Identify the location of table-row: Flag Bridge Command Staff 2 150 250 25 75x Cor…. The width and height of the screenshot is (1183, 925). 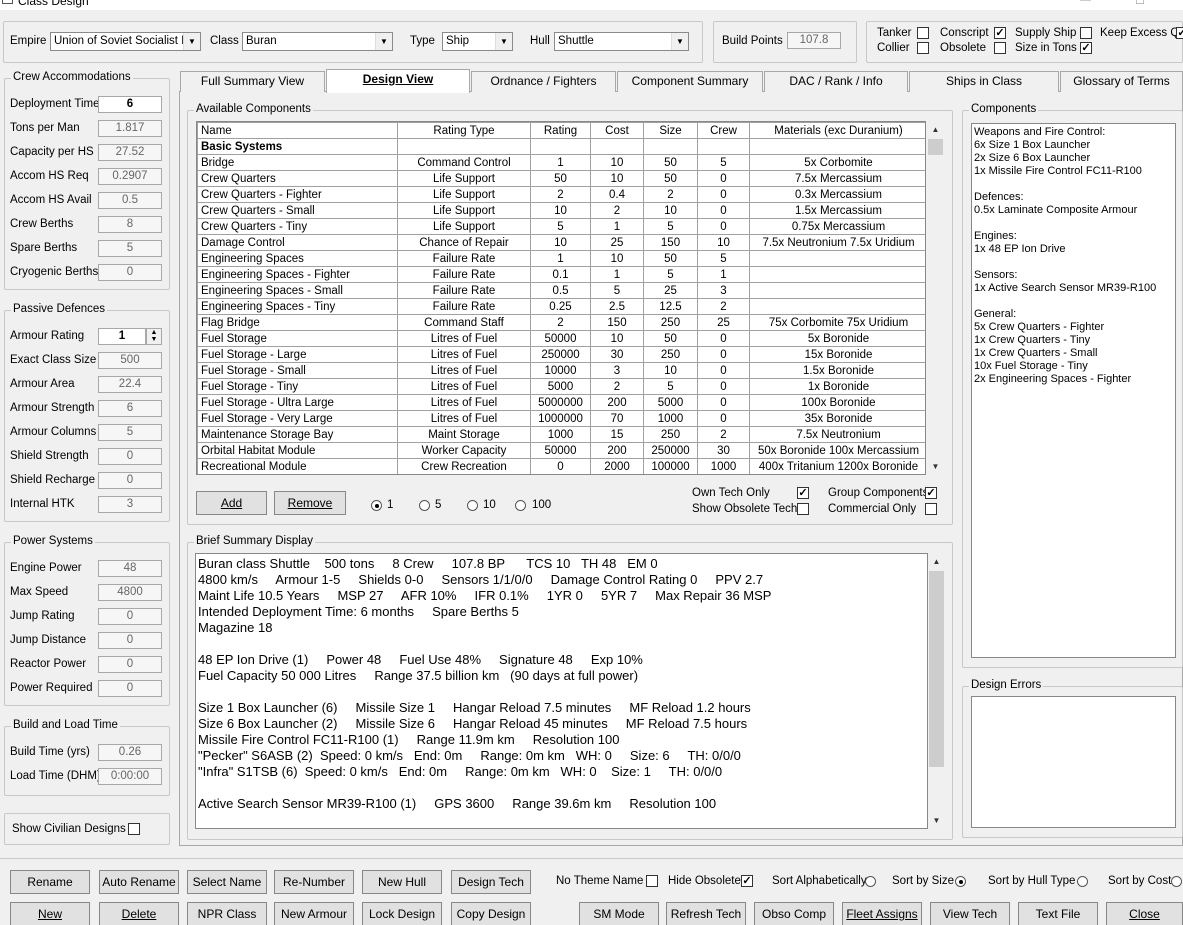
(561, 322).